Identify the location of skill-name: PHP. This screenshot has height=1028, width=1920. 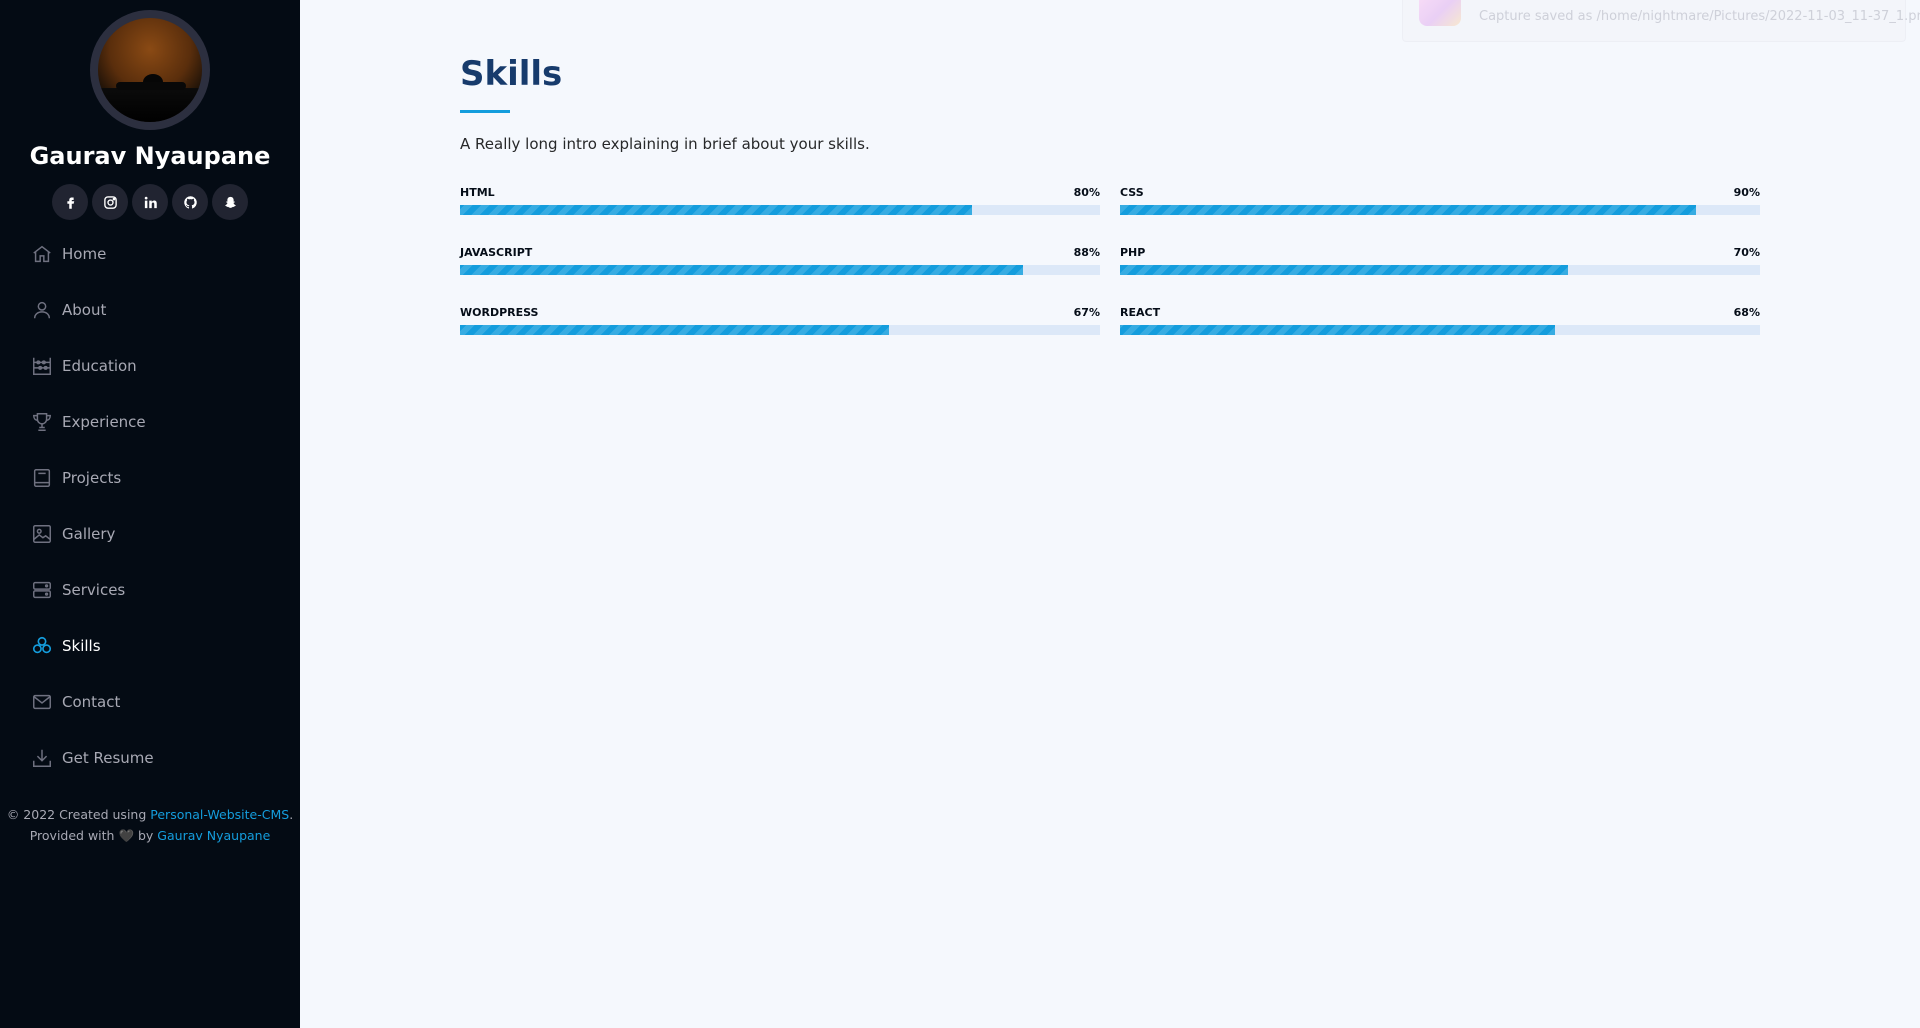
(1133, 252).